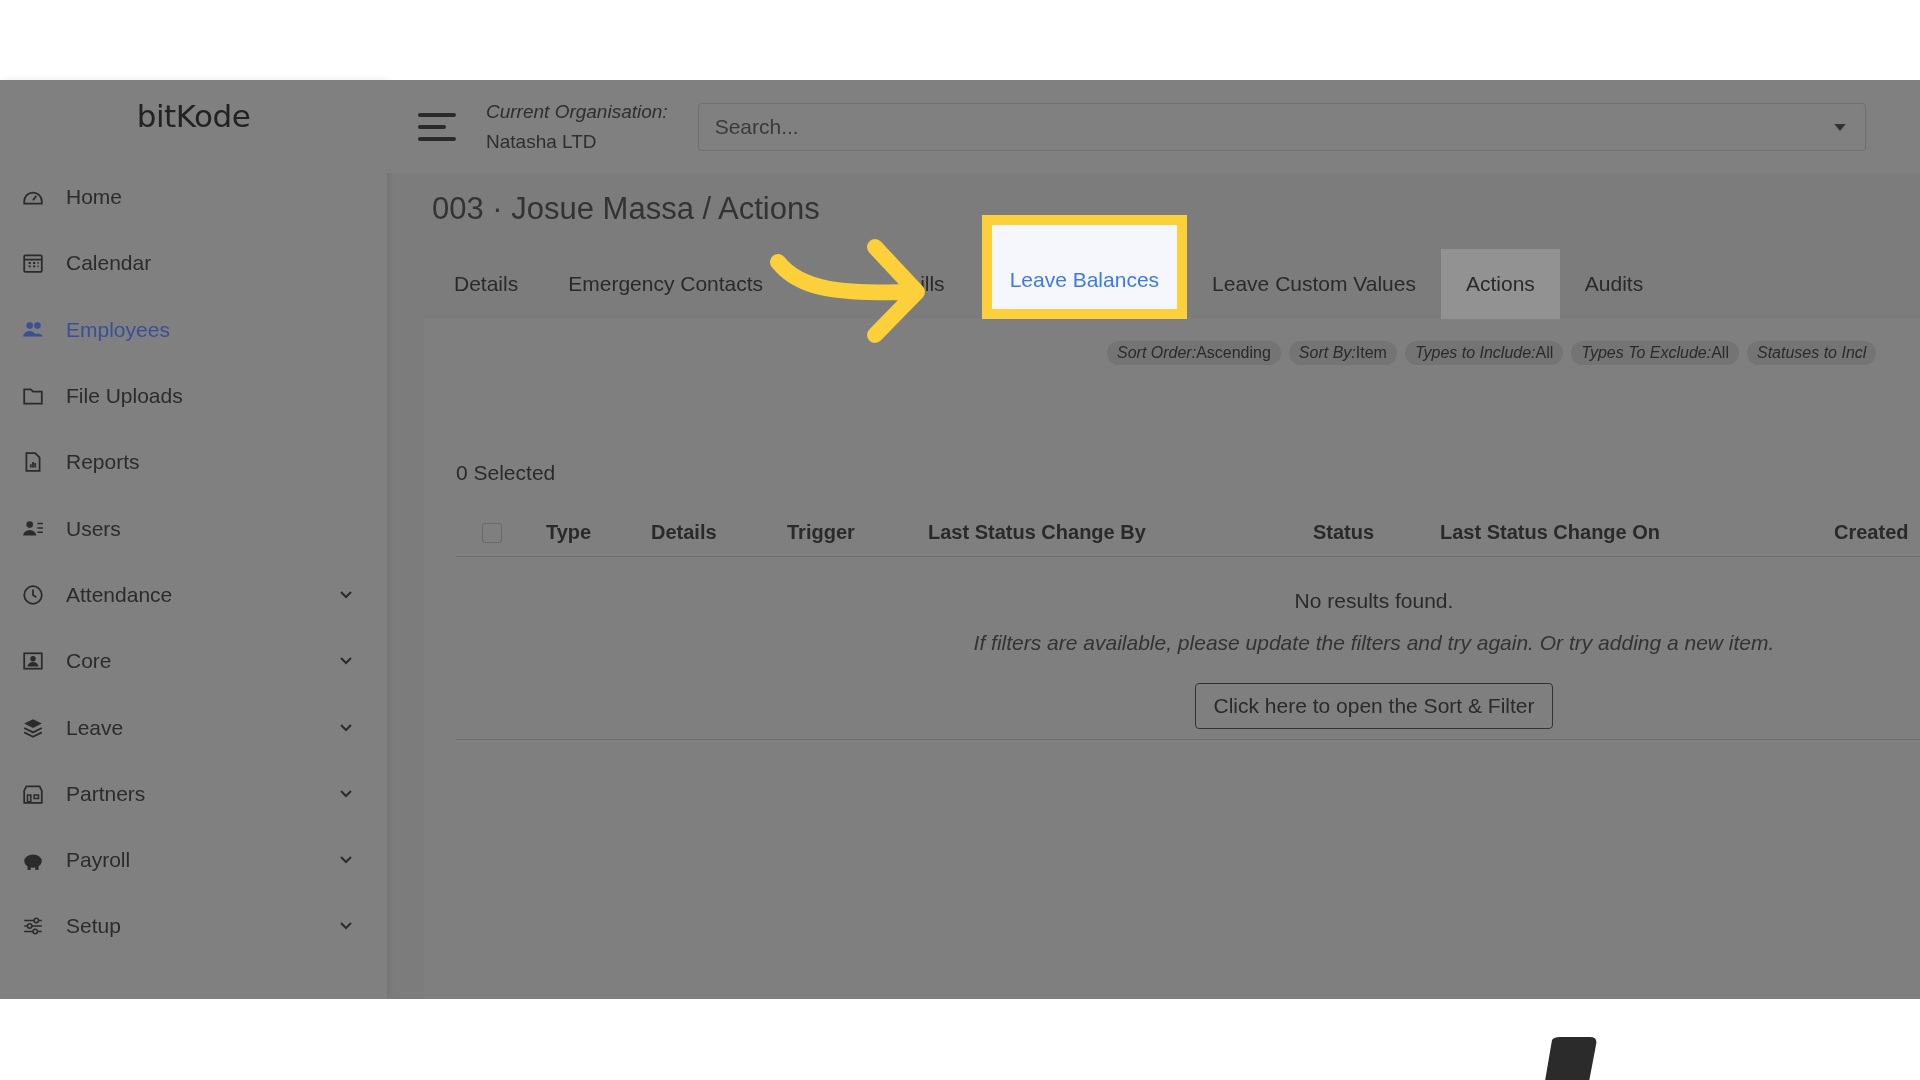  Describe the element at coordinates (193, 727) in the screenshot. I see `sidebar-item: Leave` at that location.